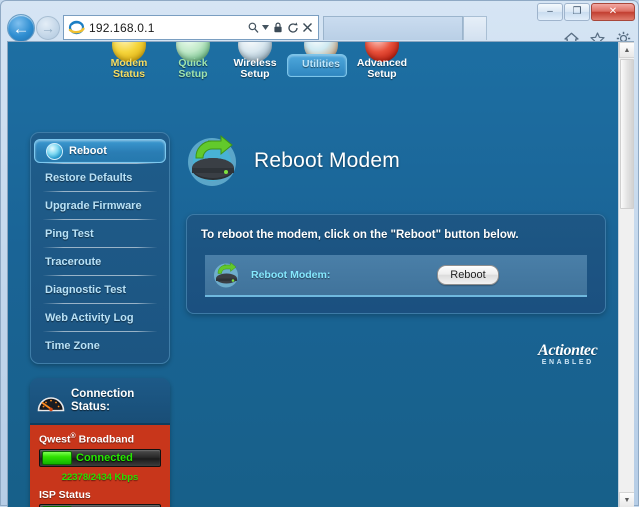 The height and width of the screenshot is (507, 639). I want to click on page-header: Reboot Modem, so click(396, 161).